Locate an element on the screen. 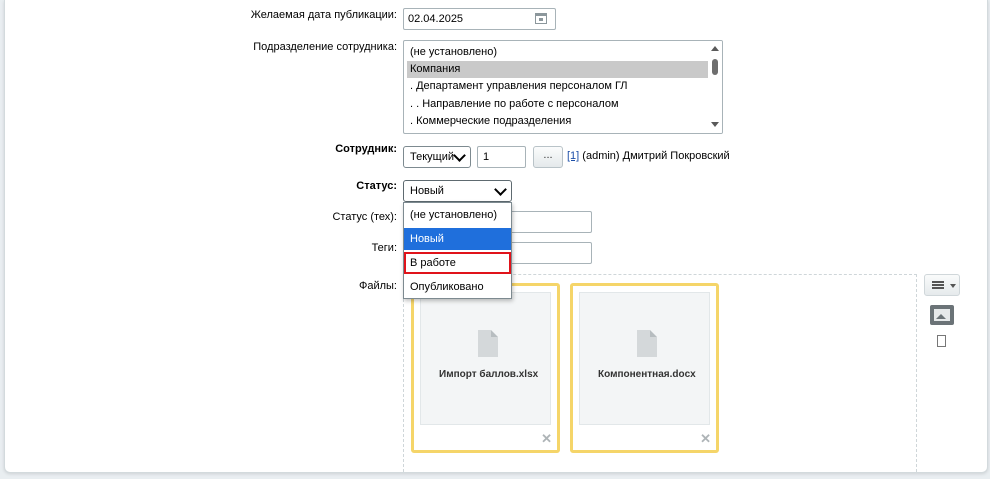 The width and height of the screenshot is (990, 479). employee-label: Сотрудник: is located at coordinates (366, 149).